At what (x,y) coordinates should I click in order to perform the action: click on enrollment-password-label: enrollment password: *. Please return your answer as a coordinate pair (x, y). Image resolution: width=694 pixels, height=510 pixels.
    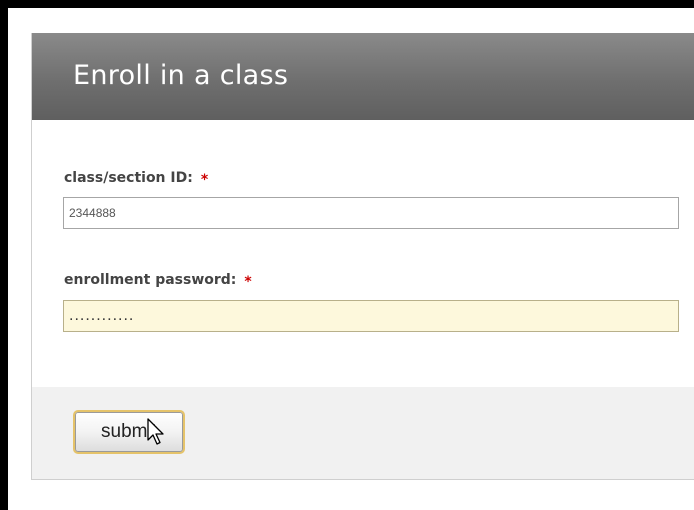
    Looking at the image, I should click on (158, 281).